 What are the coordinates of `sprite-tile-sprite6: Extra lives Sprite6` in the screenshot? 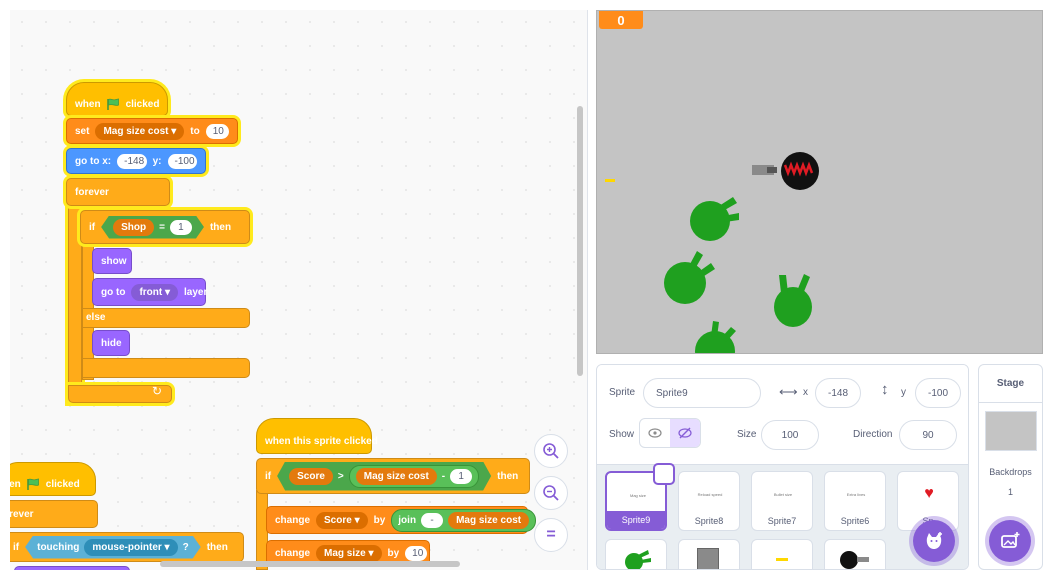 It's located at (855, 501).